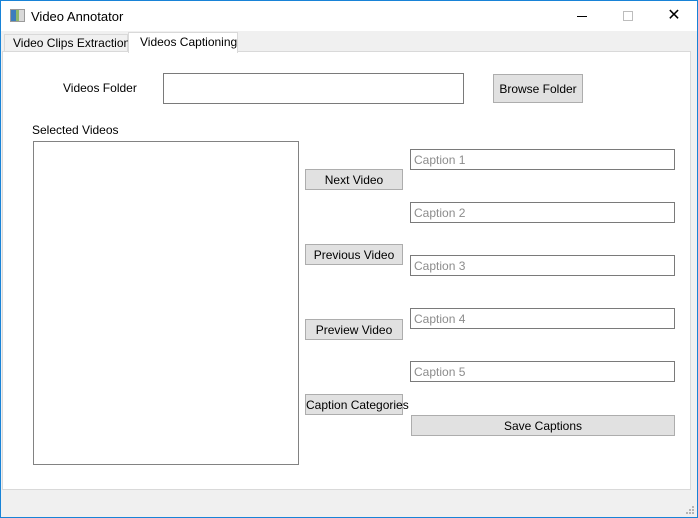 This screenshot has width=698, height=518. I want to click on title-bar: Video Annotator ✕, so click(349, 16).